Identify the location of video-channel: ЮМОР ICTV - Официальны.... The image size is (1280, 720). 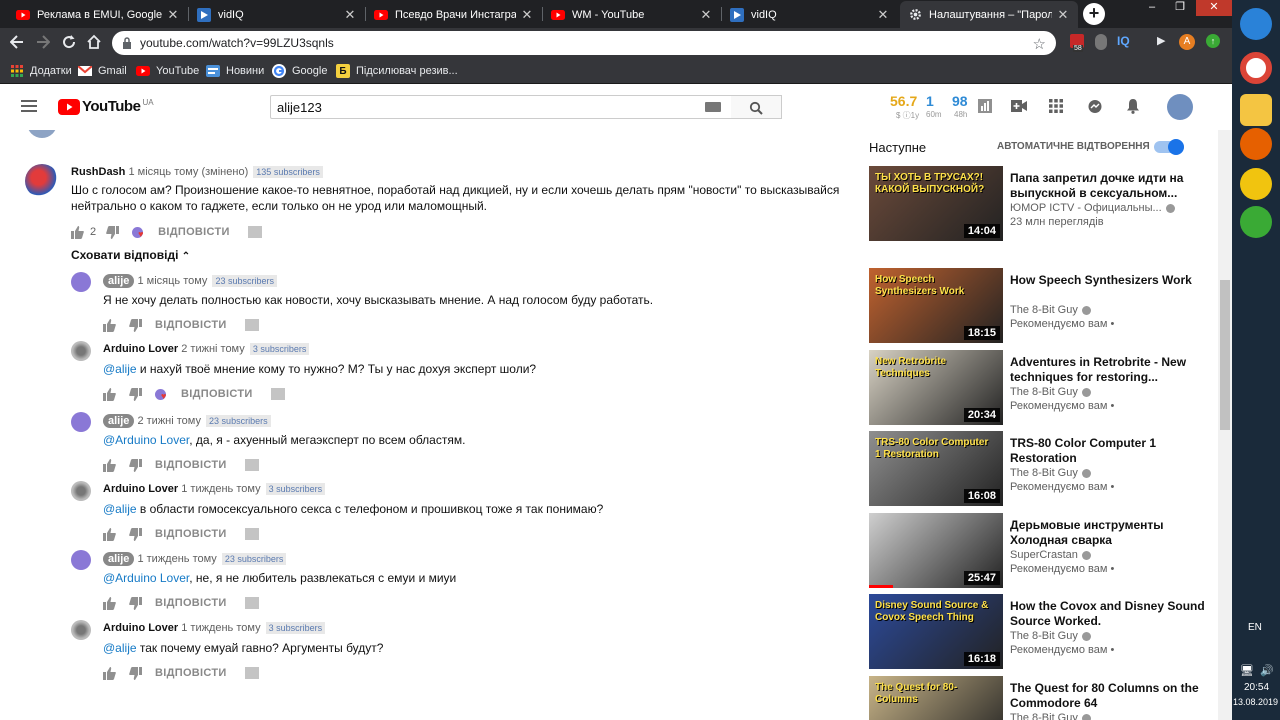
(1092, 208).